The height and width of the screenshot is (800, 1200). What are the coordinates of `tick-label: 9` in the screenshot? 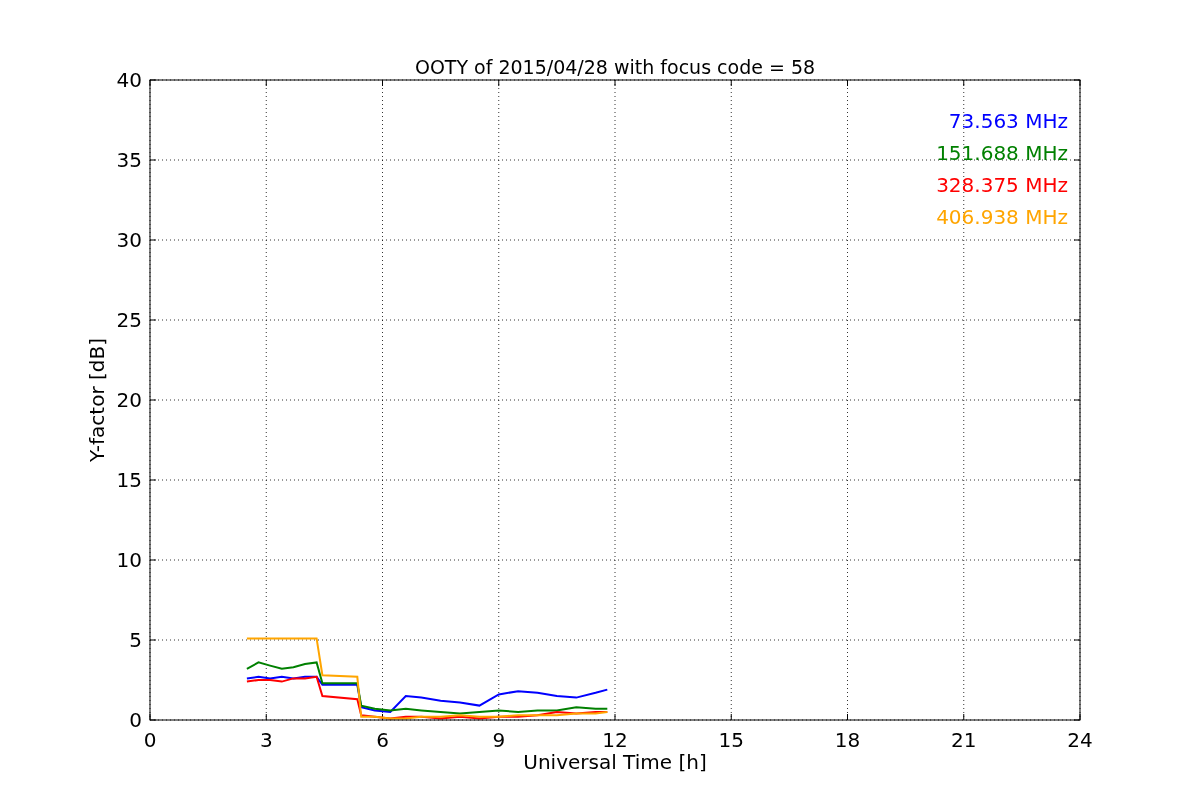 It's located at (499, 740).